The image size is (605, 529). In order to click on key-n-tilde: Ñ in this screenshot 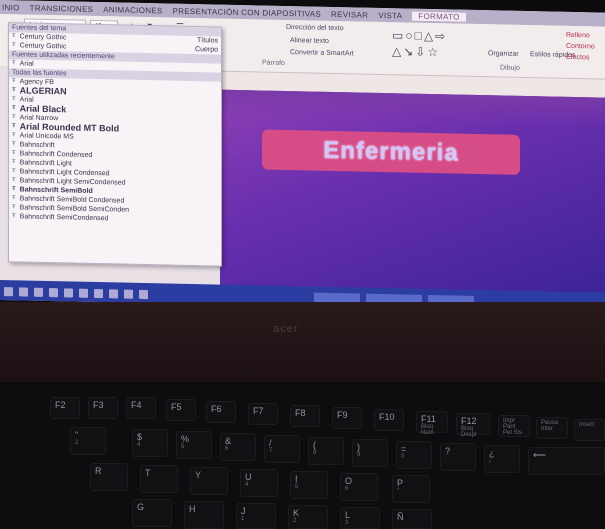, I will do `click(412, 519)`.